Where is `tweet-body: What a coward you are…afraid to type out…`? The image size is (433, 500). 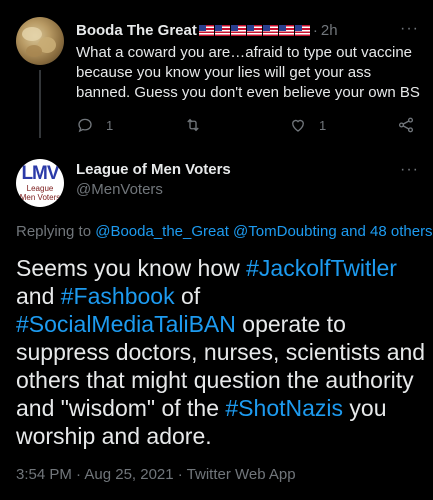 tweet-body: What a coward you are…afraid to type out… is located at coordinates (248, 72).